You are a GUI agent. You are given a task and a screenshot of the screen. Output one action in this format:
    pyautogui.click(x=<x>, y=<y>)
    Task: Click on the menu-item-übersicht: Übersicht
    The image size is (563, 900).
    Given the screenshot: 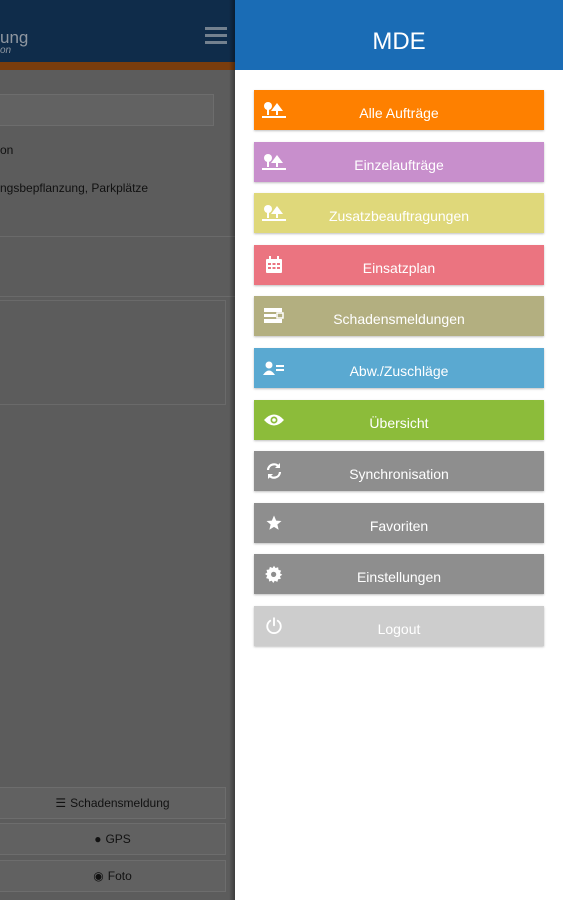 What is the action you would take?
    pyautogui.click(x=399, y=419)
    